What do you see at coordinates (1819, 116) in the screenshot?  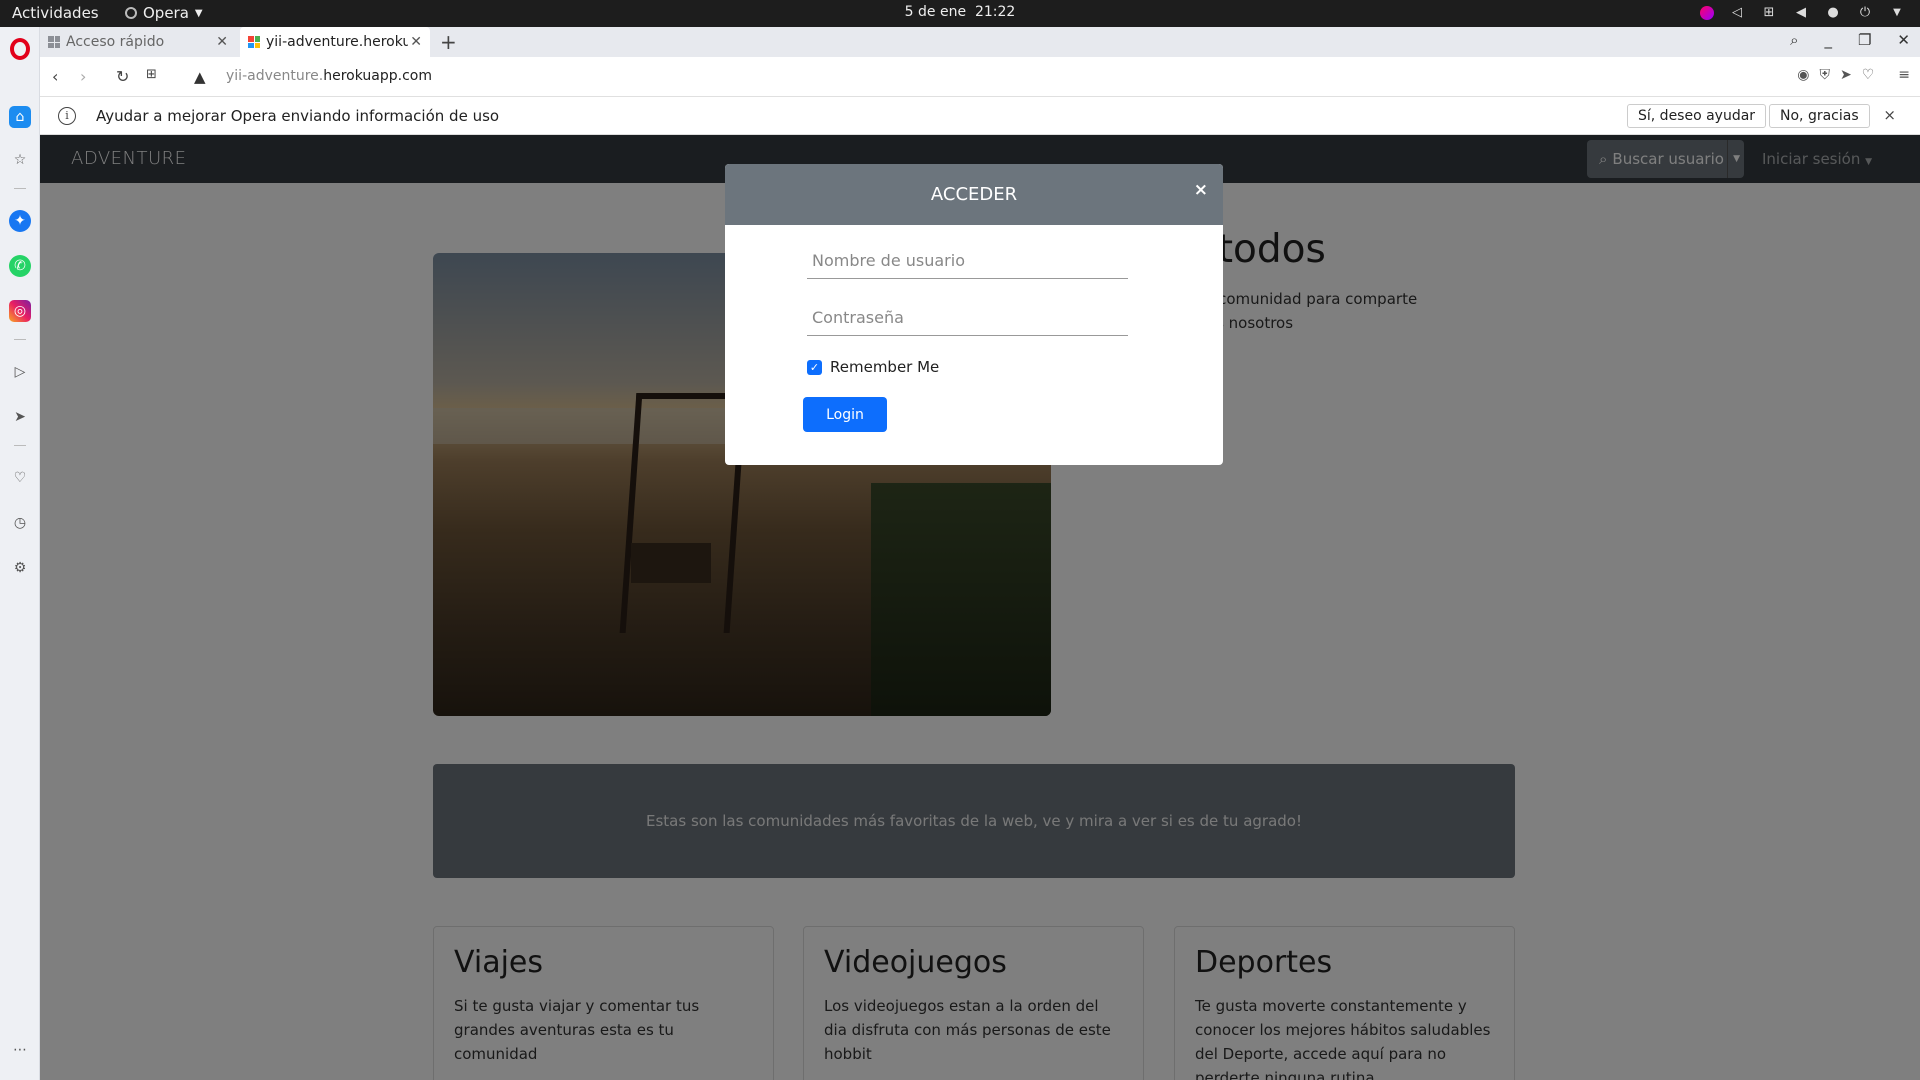 I see `decline-help-button: No, gracias` at bounding box center [1819, 116].